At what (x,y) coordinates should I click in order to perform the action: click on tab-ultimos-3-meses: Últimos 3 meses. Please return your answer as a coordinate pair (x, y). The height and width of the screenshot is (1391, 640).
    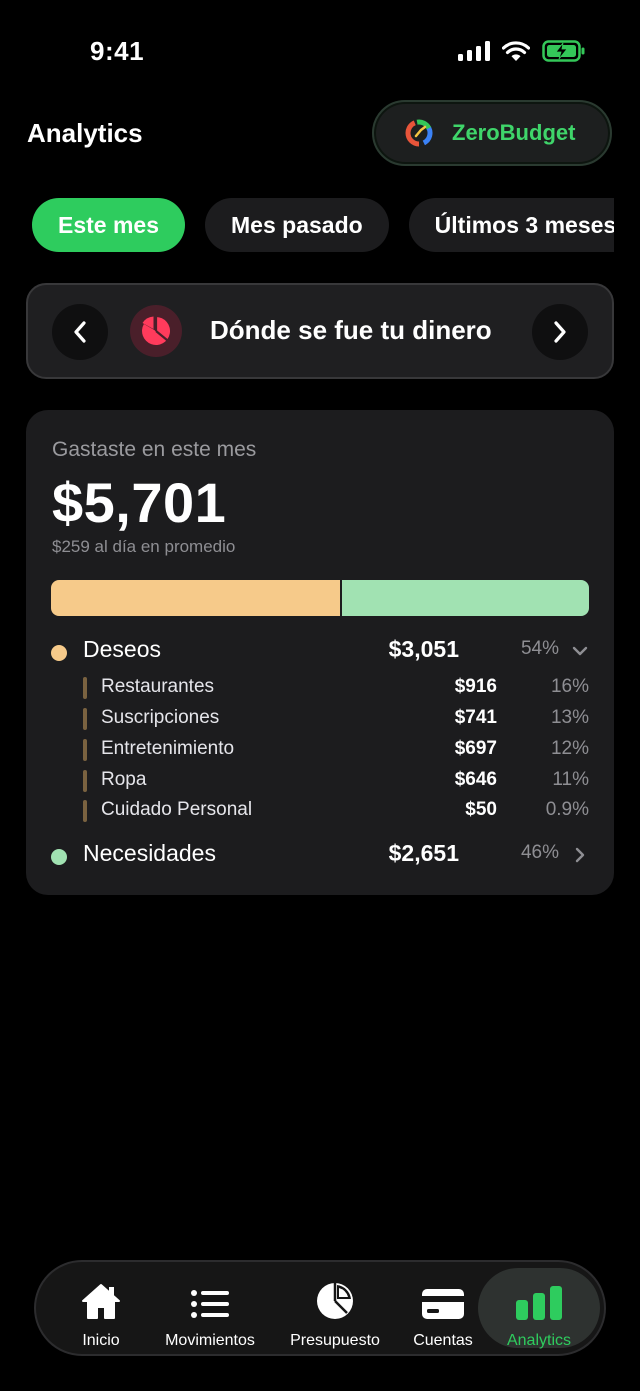
    Looking at the image, I should click on (511, 225).